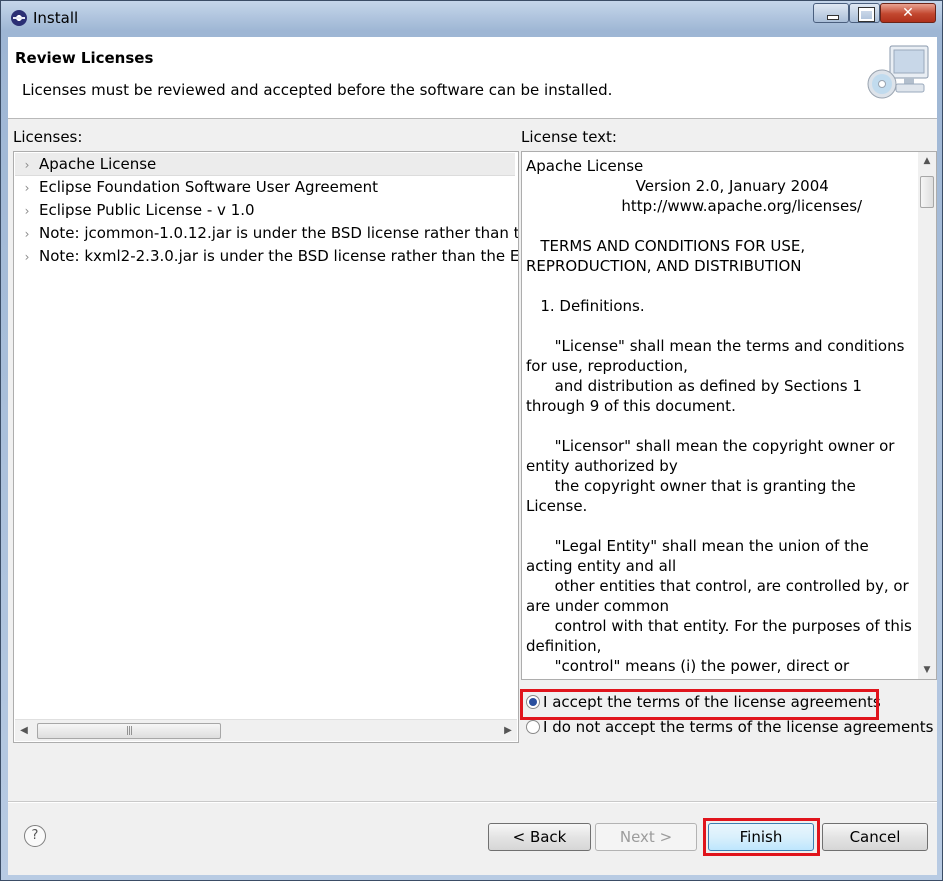  I want to click on tree-item-epl: › Eclipse Public License - v 1.0, so click(265, 210).